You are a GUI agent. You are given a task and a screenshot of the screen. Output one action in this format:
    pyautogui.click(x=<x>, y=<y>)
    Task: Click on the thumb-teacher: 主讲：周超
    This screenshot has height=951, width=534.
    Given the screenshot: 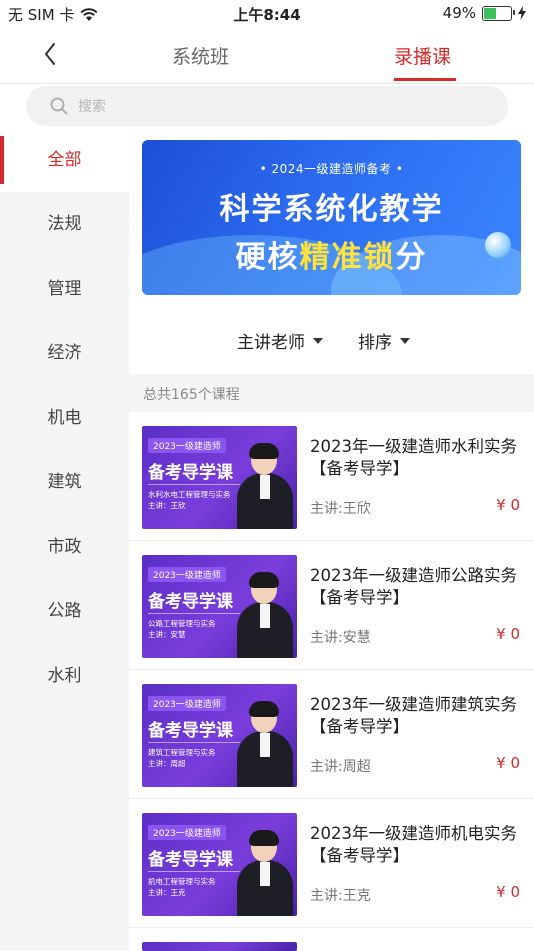 What is the action you would take?
    pyautogui.click(x=167, y=763)
    